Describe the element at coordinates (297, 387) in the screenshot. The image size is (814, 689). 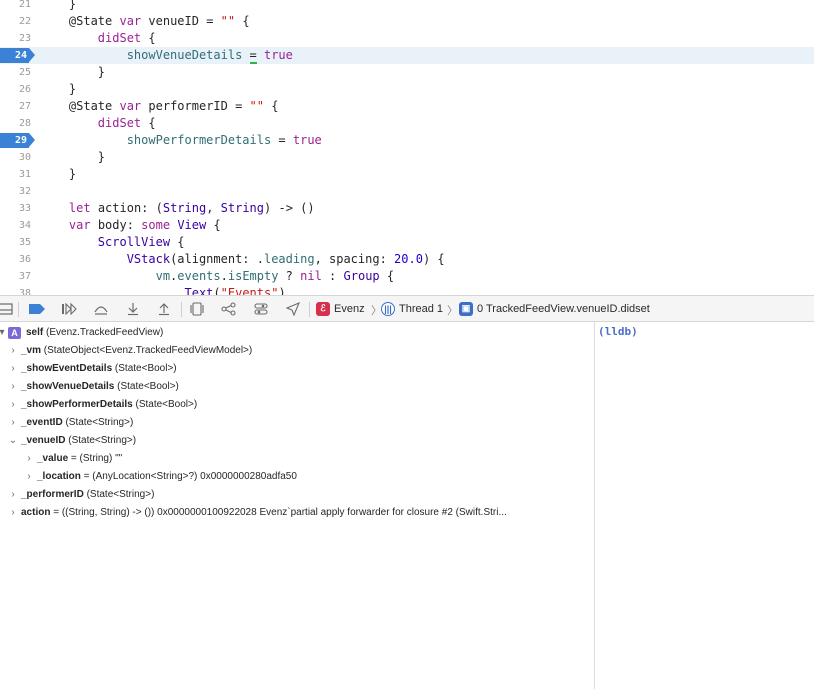
I see `variable-row: › _showVenueDetails (State<Bool>)` at that location.